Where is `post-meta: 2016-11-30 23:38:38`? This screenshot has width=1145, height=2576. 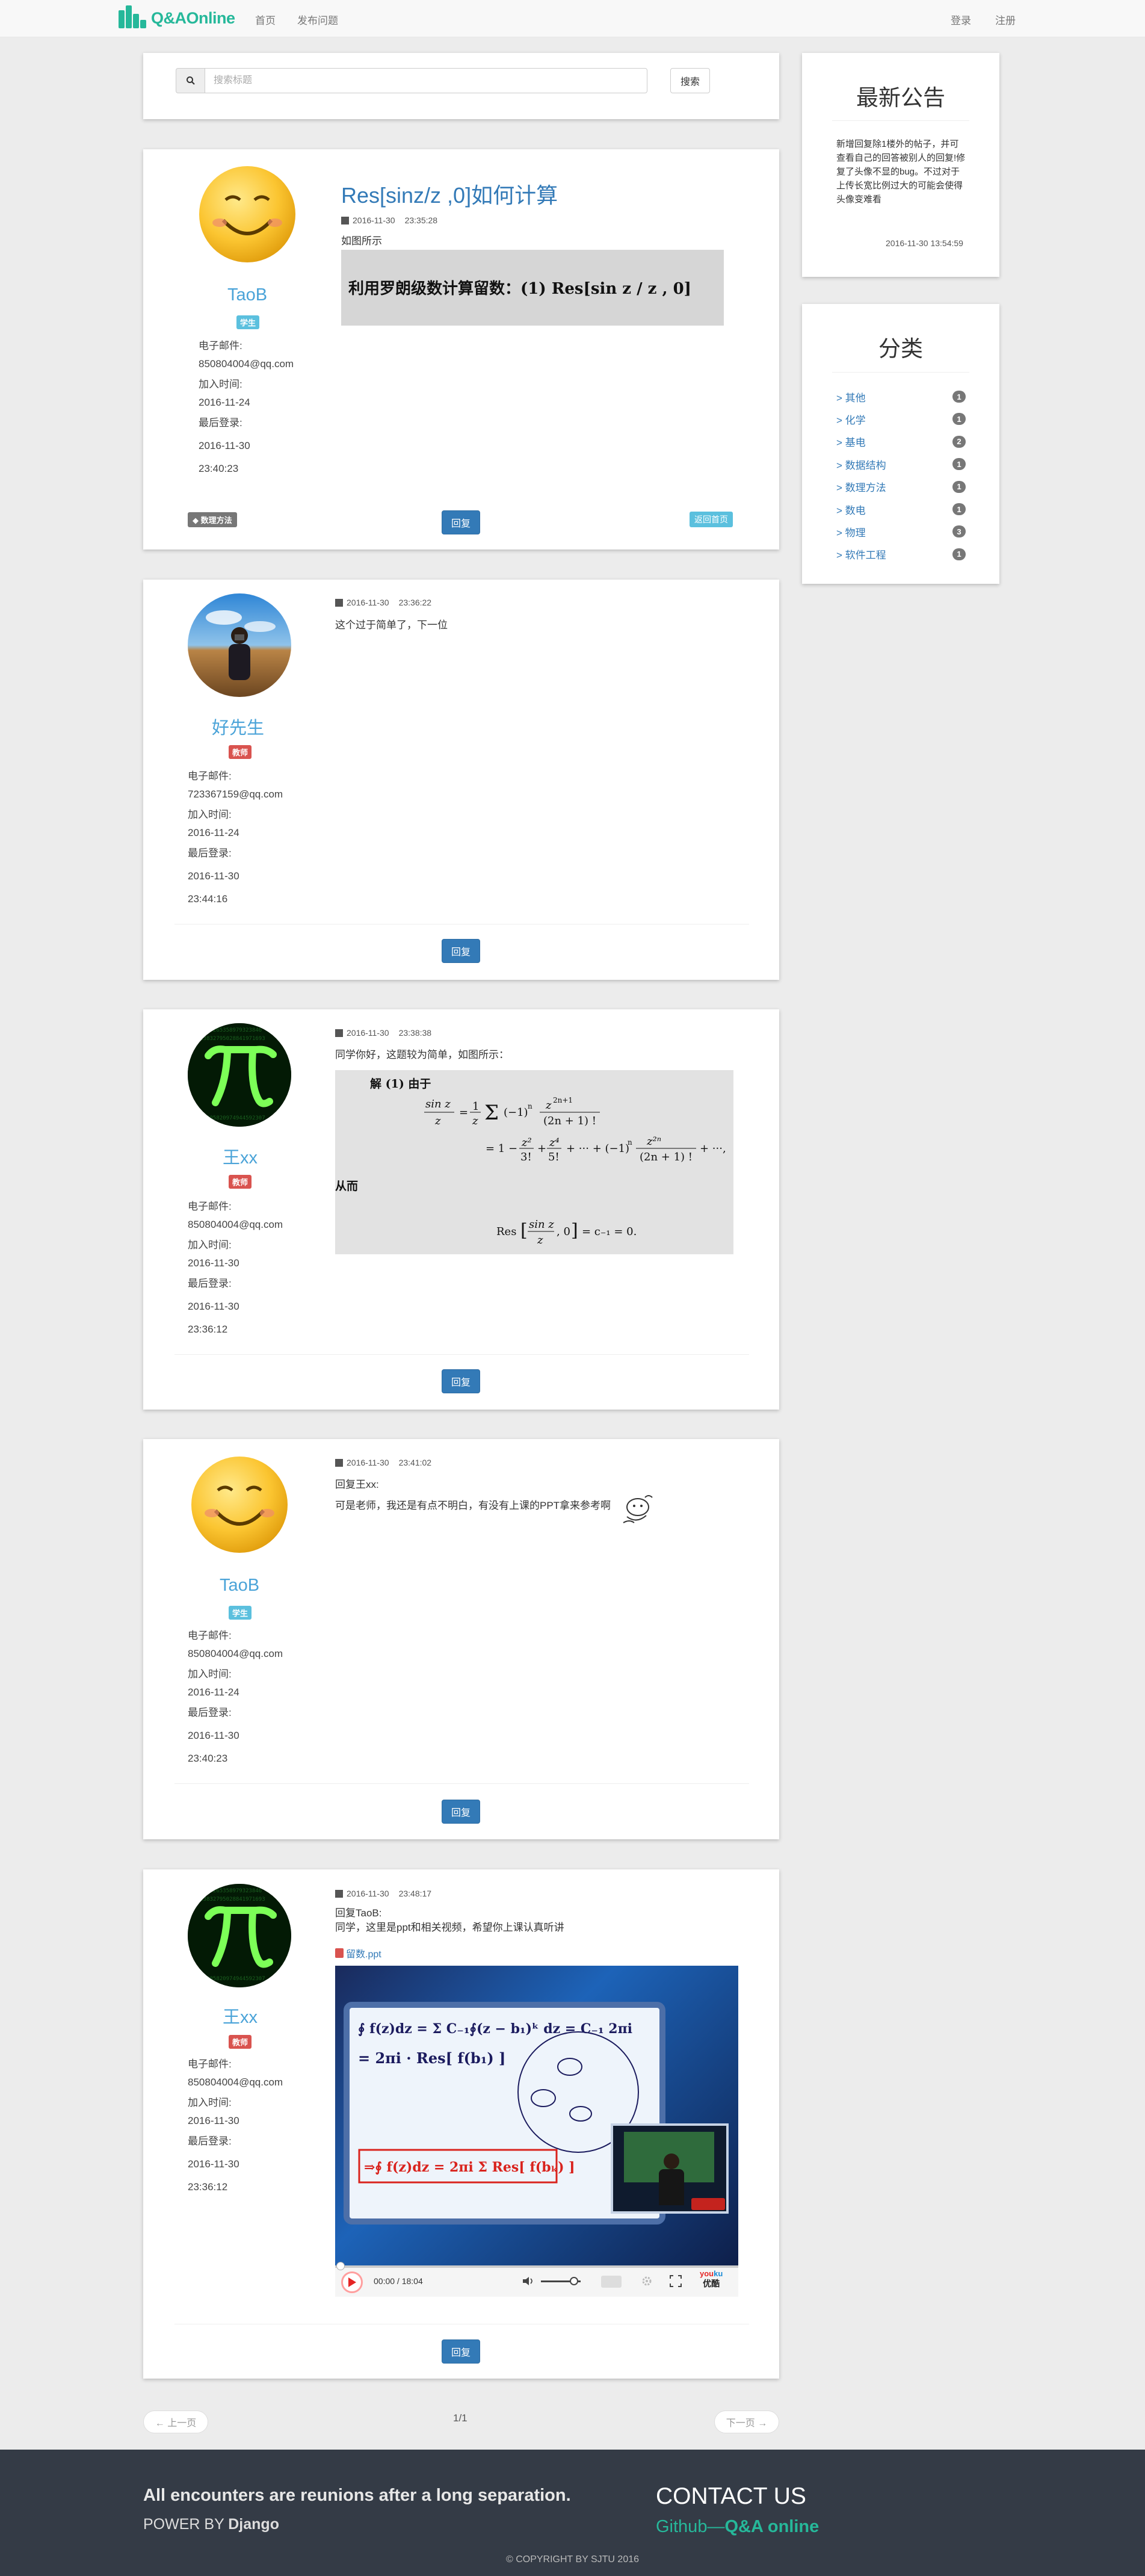
post-meta: 2016-11-30 23:38:38 is located at coordinates (383, 1033).